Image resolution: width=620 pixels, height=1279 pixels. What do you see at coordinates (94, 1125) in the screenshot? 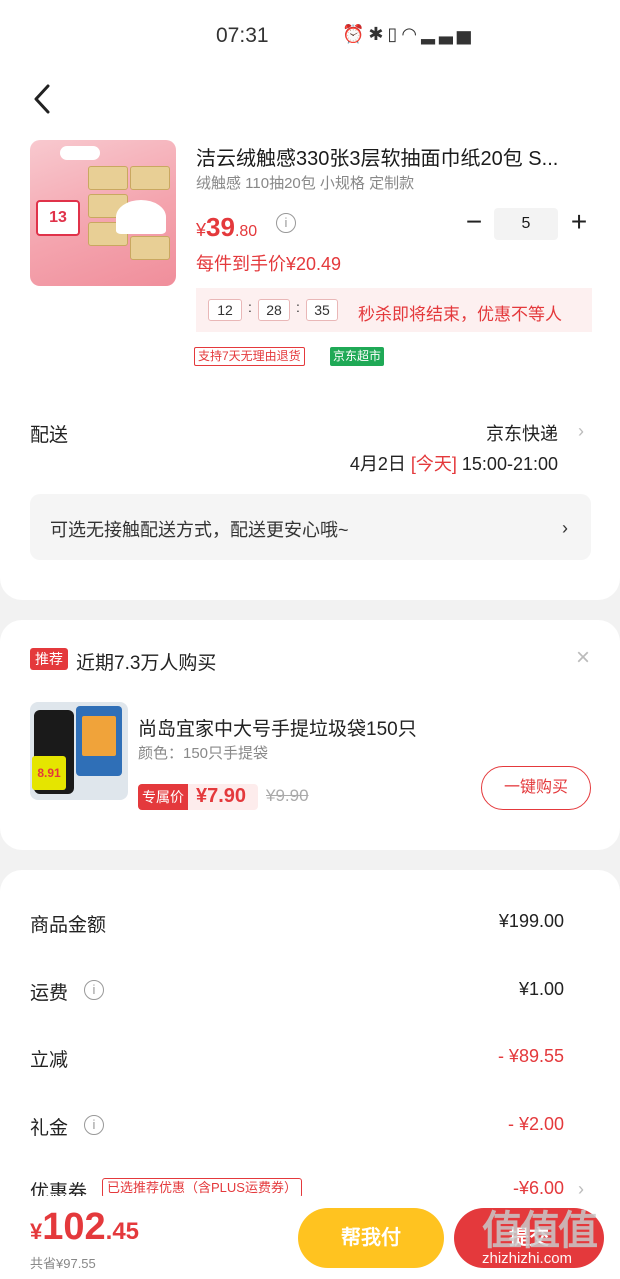
I see `gift-cash-info-icon: i` at bounding box center [94, 1125].